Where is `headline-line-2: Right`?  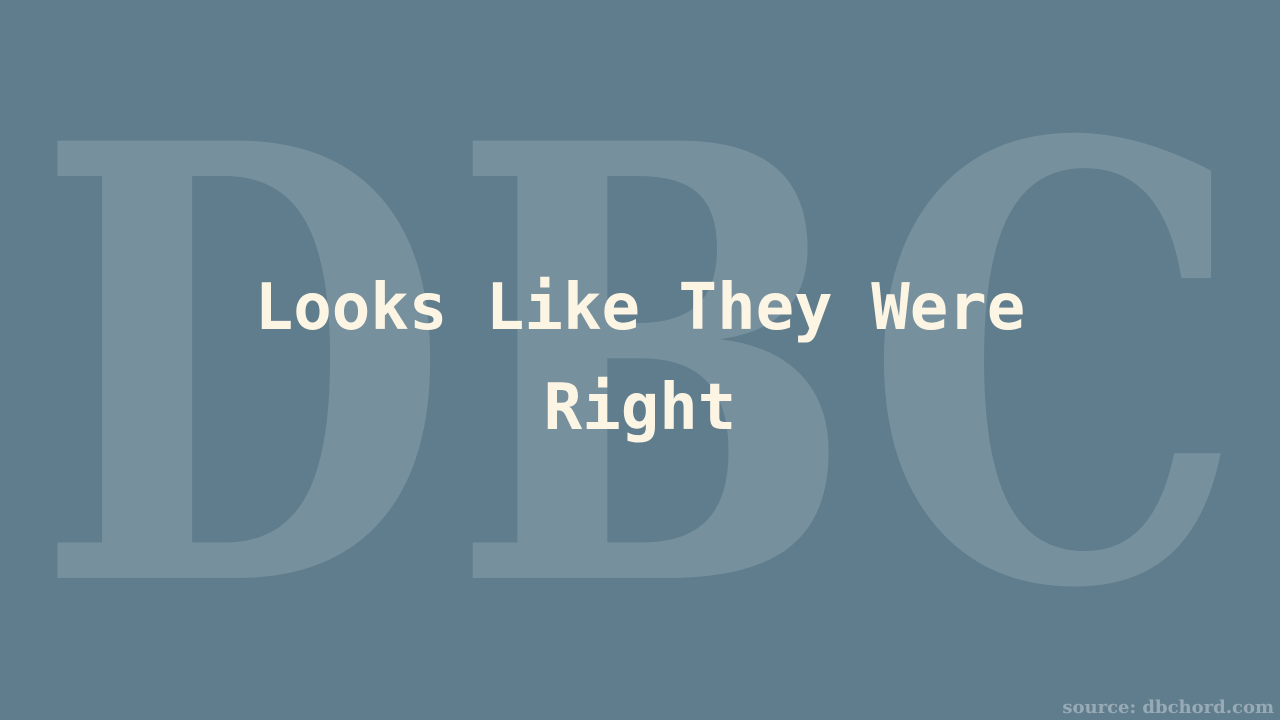 headline-line-2: Right is located at coordinates (640, 408).